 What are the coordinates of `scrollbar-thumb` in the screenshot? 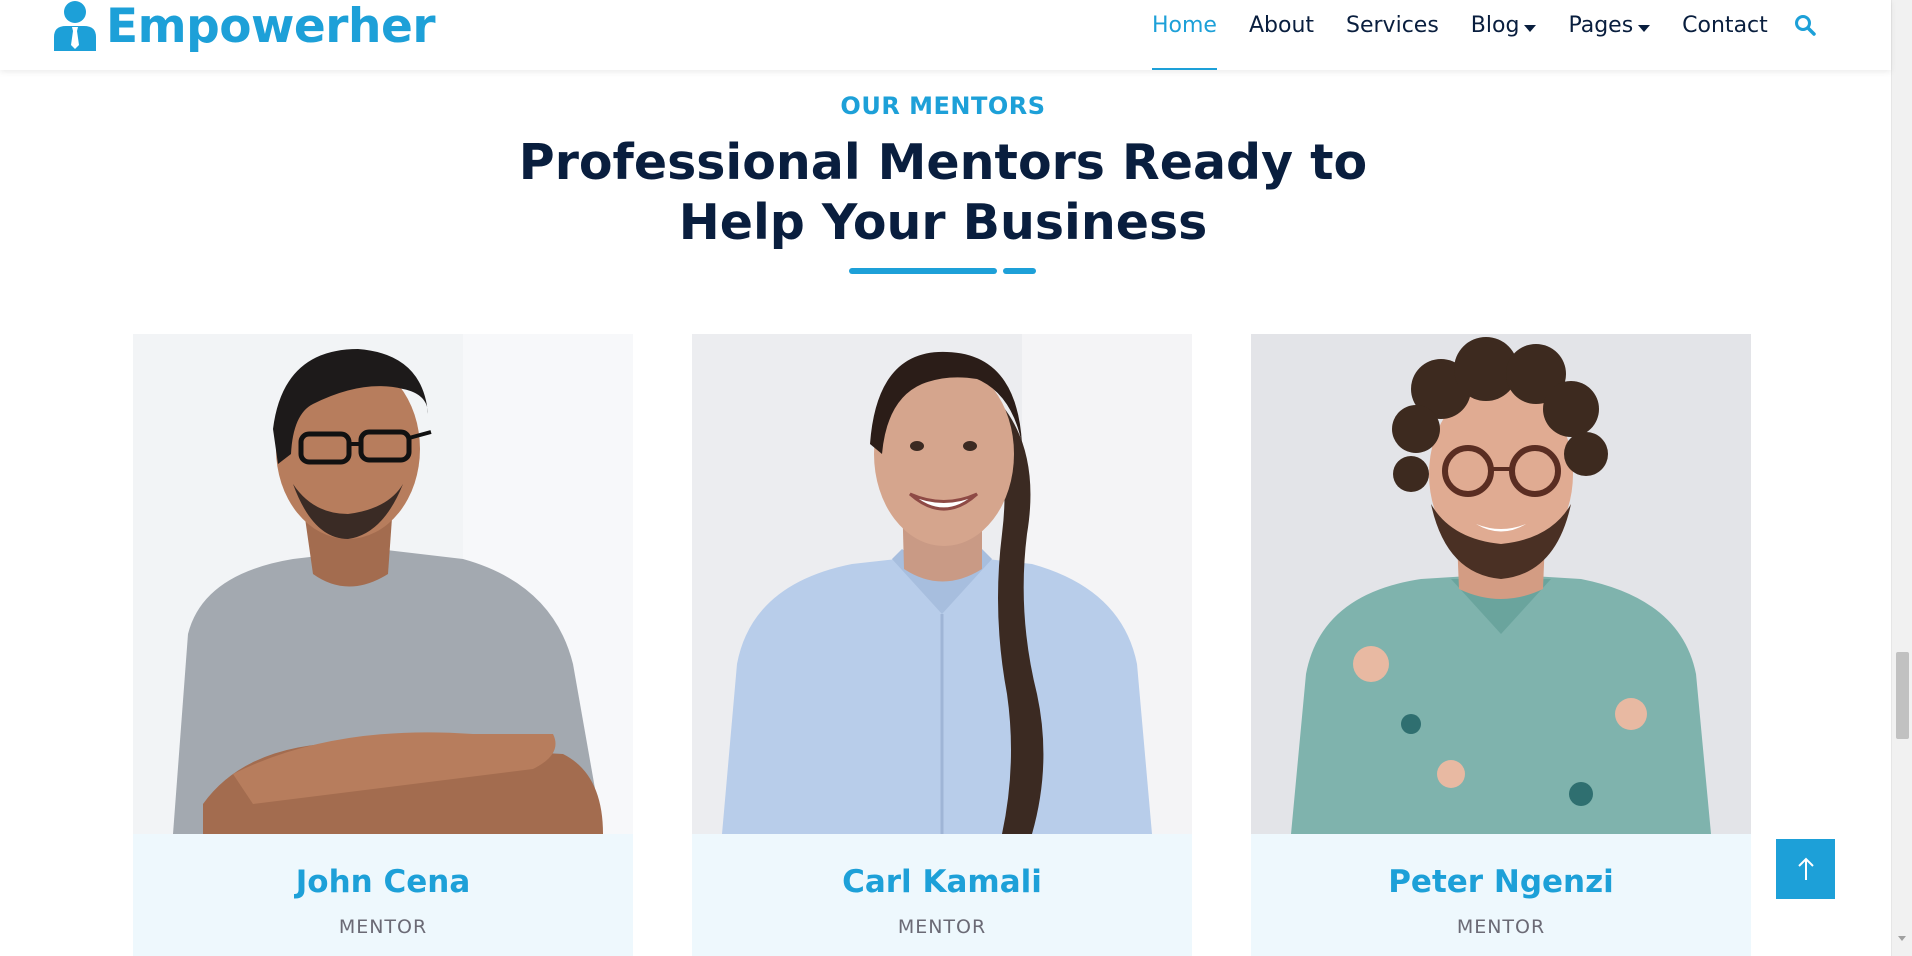 It's located at (1902, 695).